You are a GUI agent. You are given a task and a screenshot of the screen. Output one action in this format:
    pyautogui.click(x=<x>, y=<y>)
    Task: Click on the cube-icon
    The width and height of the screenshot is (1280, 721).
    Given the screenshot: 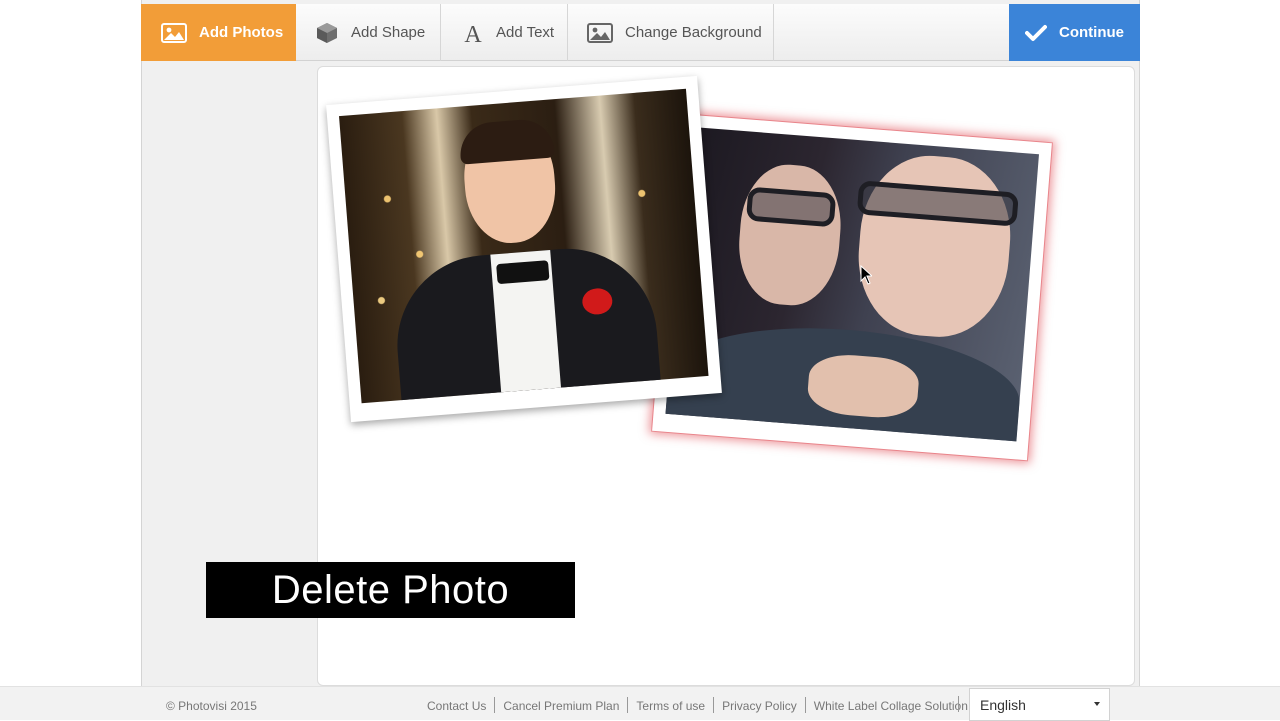 What is the action you would take?
    pyautogui.click(x=327, y=33)
    